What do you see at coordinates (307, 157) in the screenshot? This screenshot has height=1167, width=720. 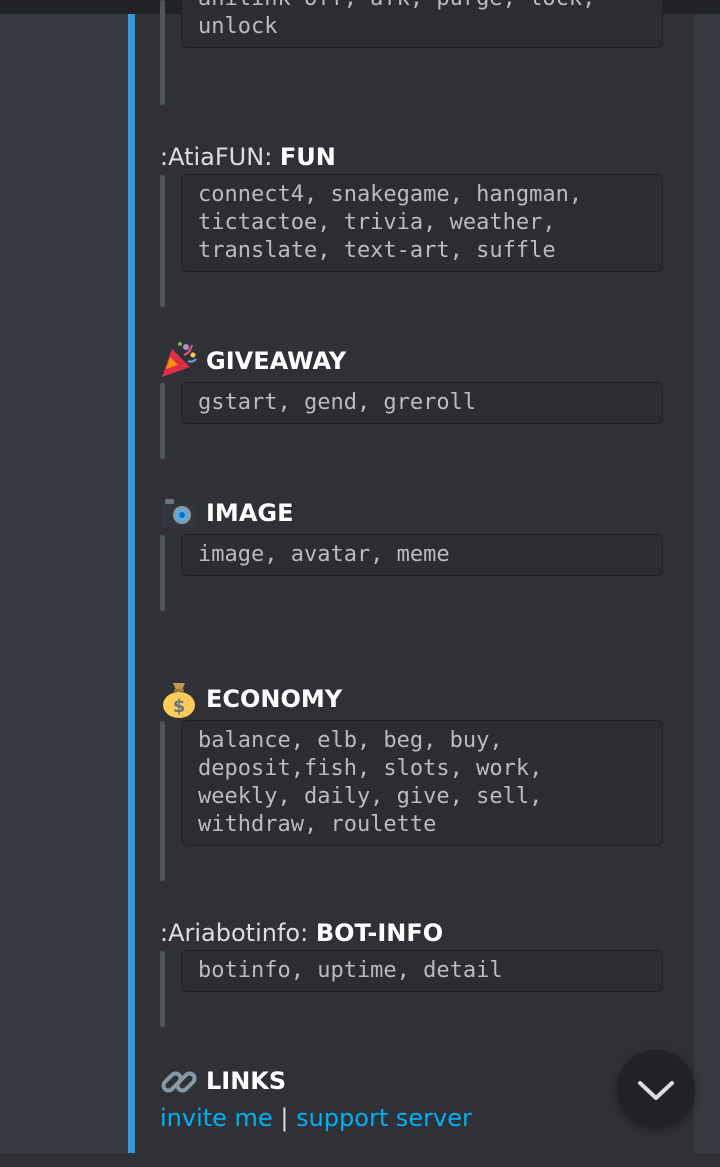 I see `fun-heading: FUN` at bounding box center [307, 157].